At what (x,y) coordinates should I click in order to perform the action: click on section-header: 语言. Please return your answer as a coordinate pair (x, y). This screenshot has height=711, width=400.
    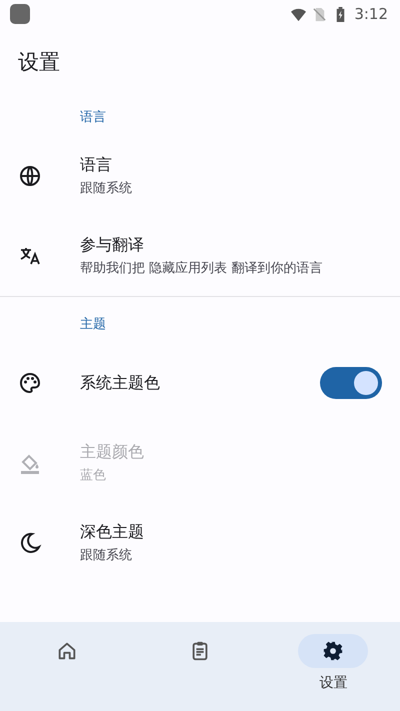
    Looking at the image, I should click on (93, 118).